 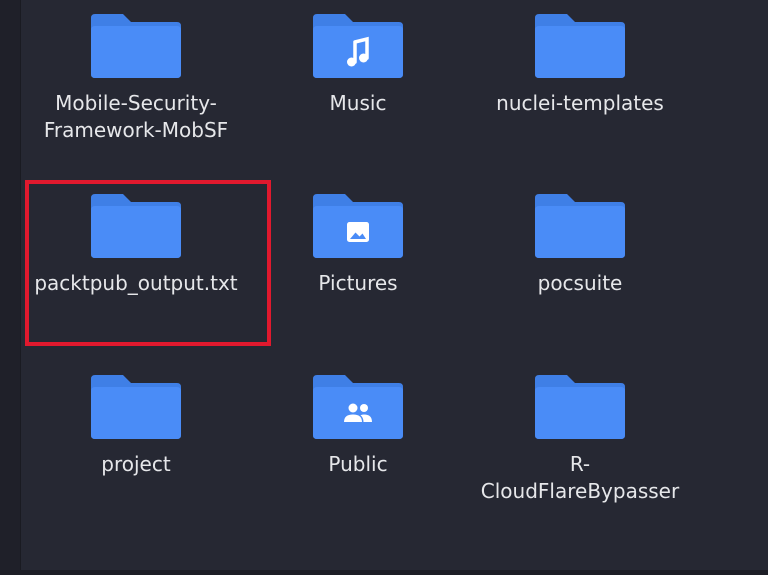 I want to click on folder-label-line: R-, so click(x=580, y=464).